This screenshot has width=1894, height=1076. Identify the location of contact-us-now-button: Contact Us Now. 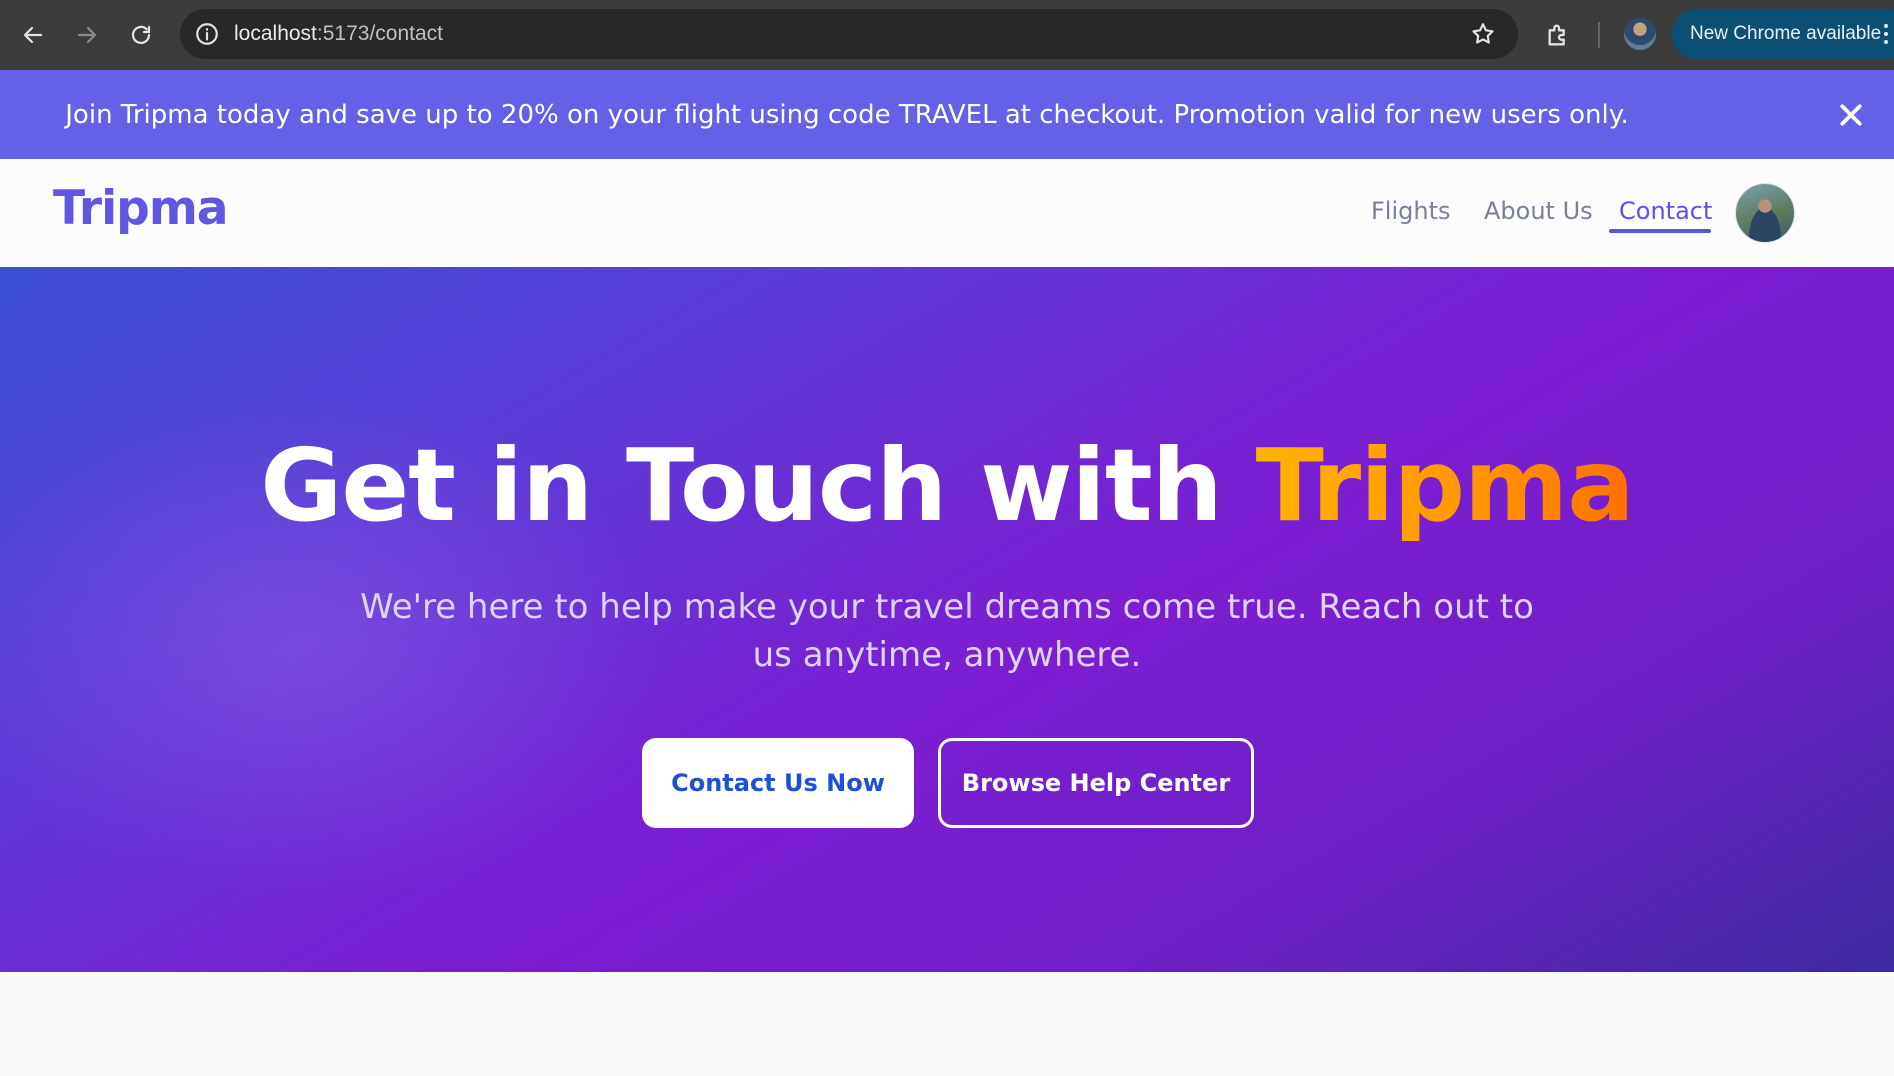
(778, 783).